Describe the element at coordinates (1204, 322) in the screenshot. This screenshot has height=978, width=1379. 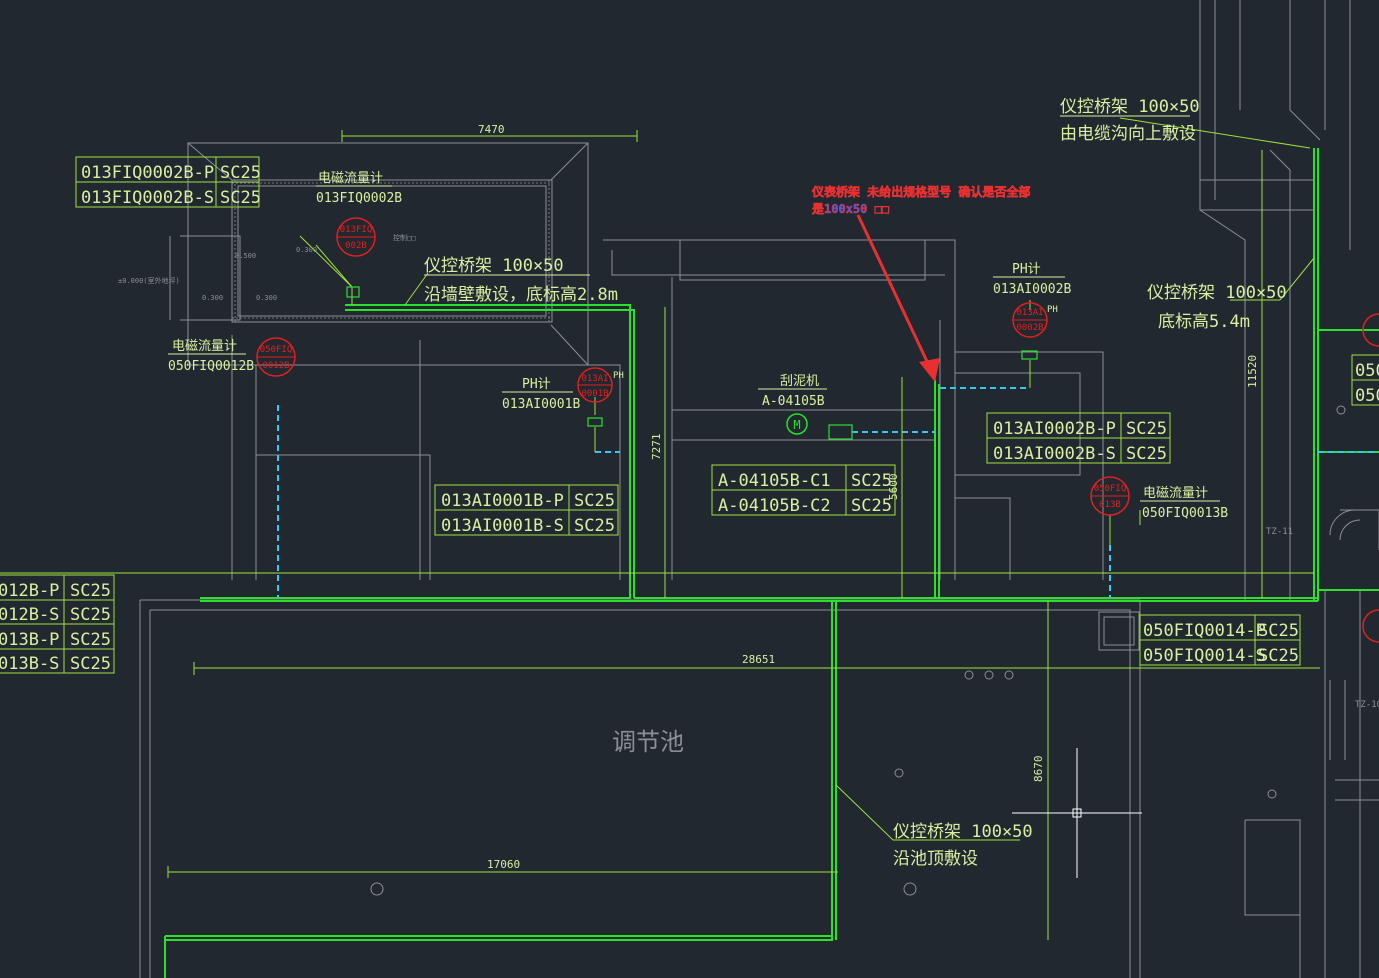
I see `tray-note-line2: 底标高5.4m` at that location.